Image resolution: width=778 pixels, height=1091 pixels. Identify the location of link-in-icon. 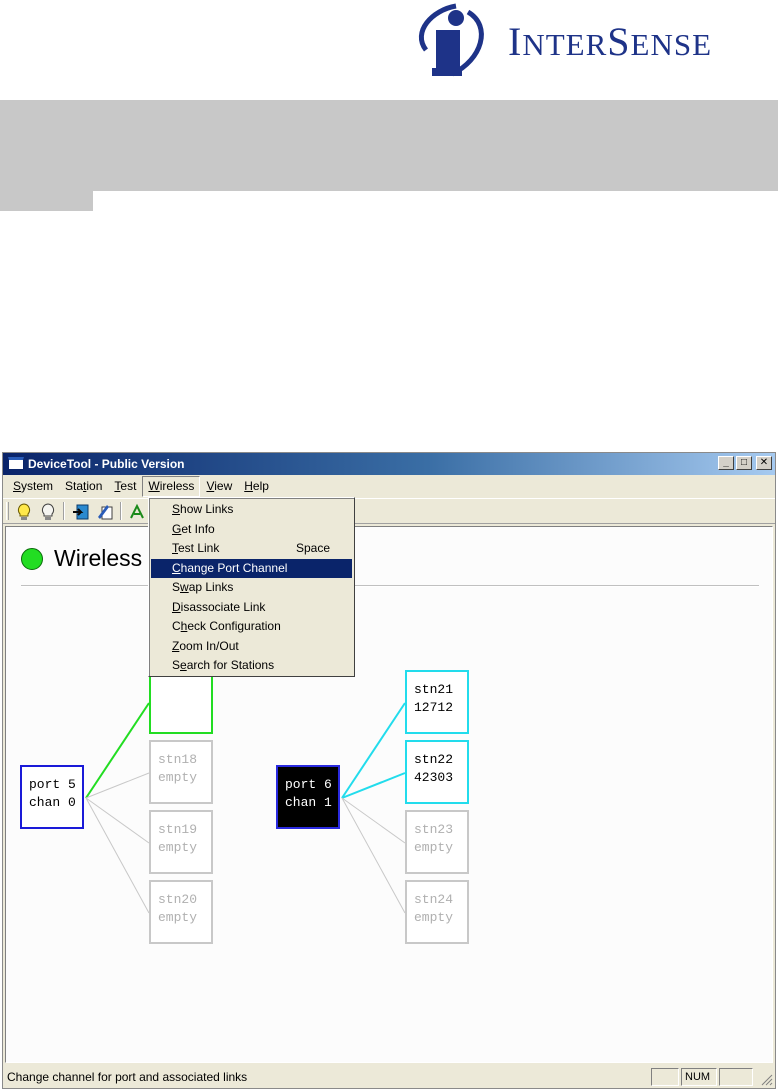
(81, 512).